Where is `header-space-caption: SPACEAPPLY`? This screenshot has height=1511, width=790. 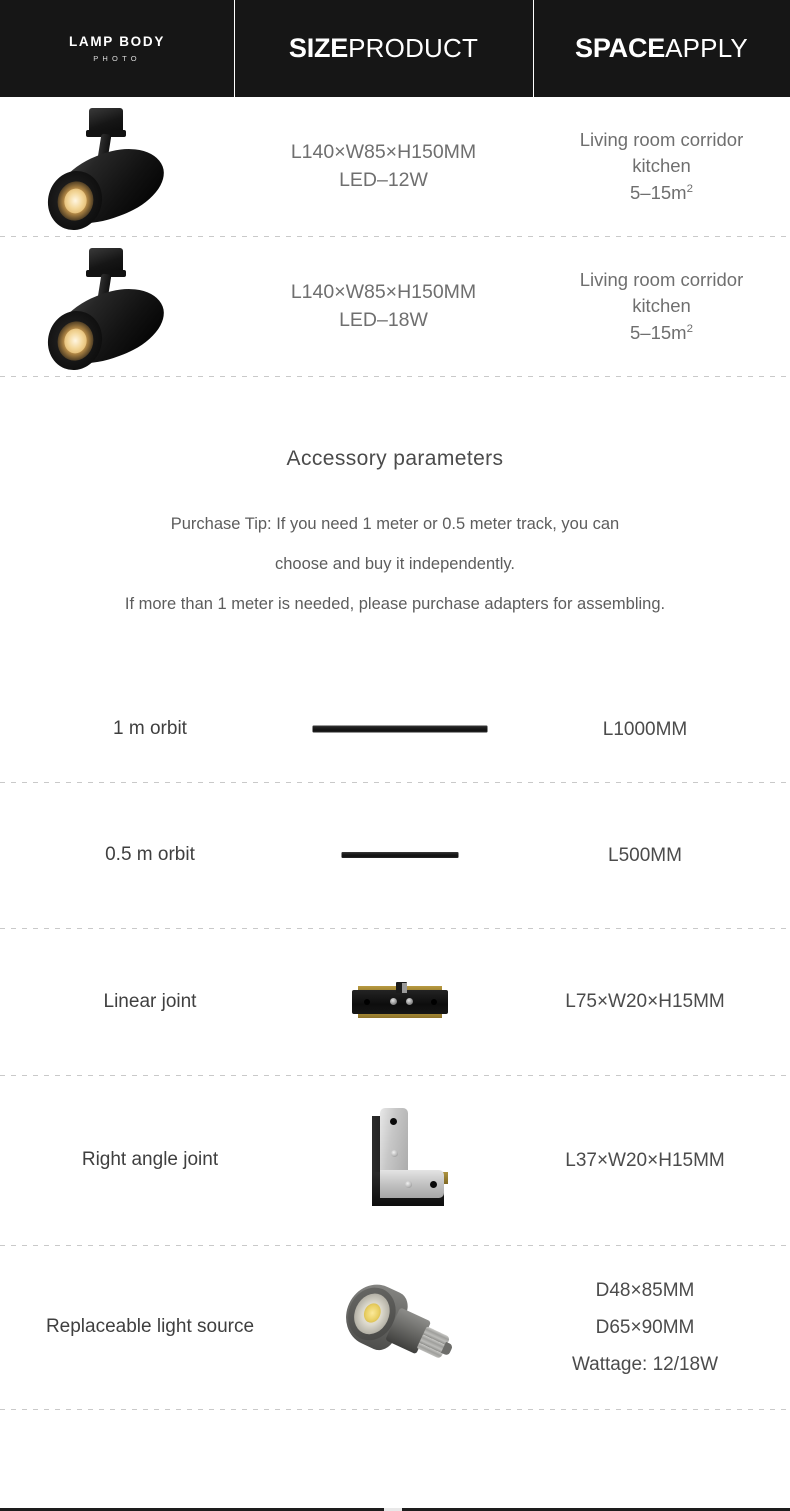
header-space-caption: SPACEAPPLY is located at coordinates (661, 48).